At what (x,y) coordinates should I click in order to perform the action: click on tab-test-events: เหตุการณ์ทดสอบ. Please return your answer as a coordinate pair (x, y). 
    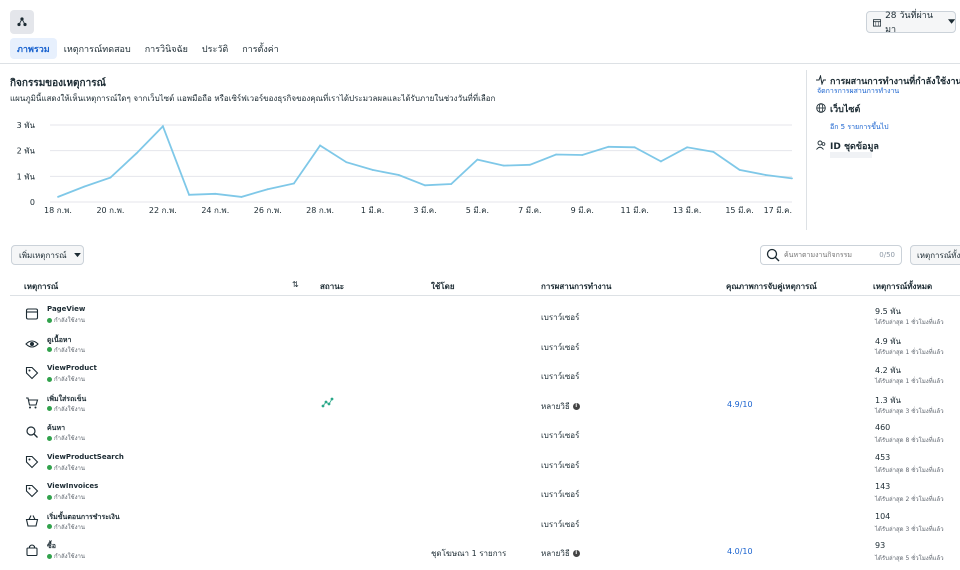
    Looking at the image, I should click on (97, 48).